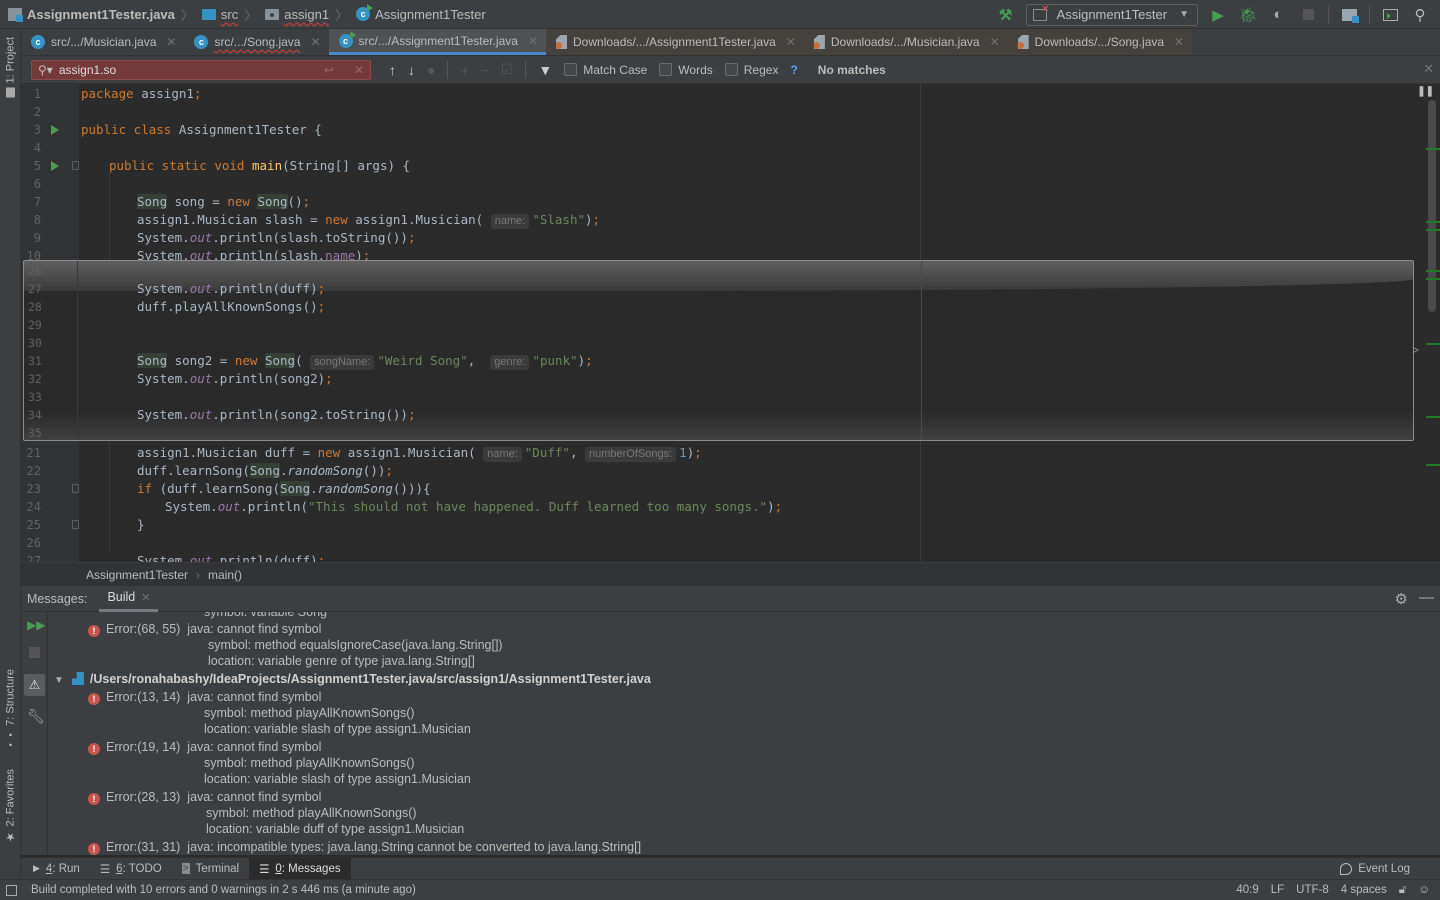  Describe the element at coordinates (204, 697) in the screenshot. I see `error-message: ! Error:(13, 14) java: cannot find symbol` at that location.